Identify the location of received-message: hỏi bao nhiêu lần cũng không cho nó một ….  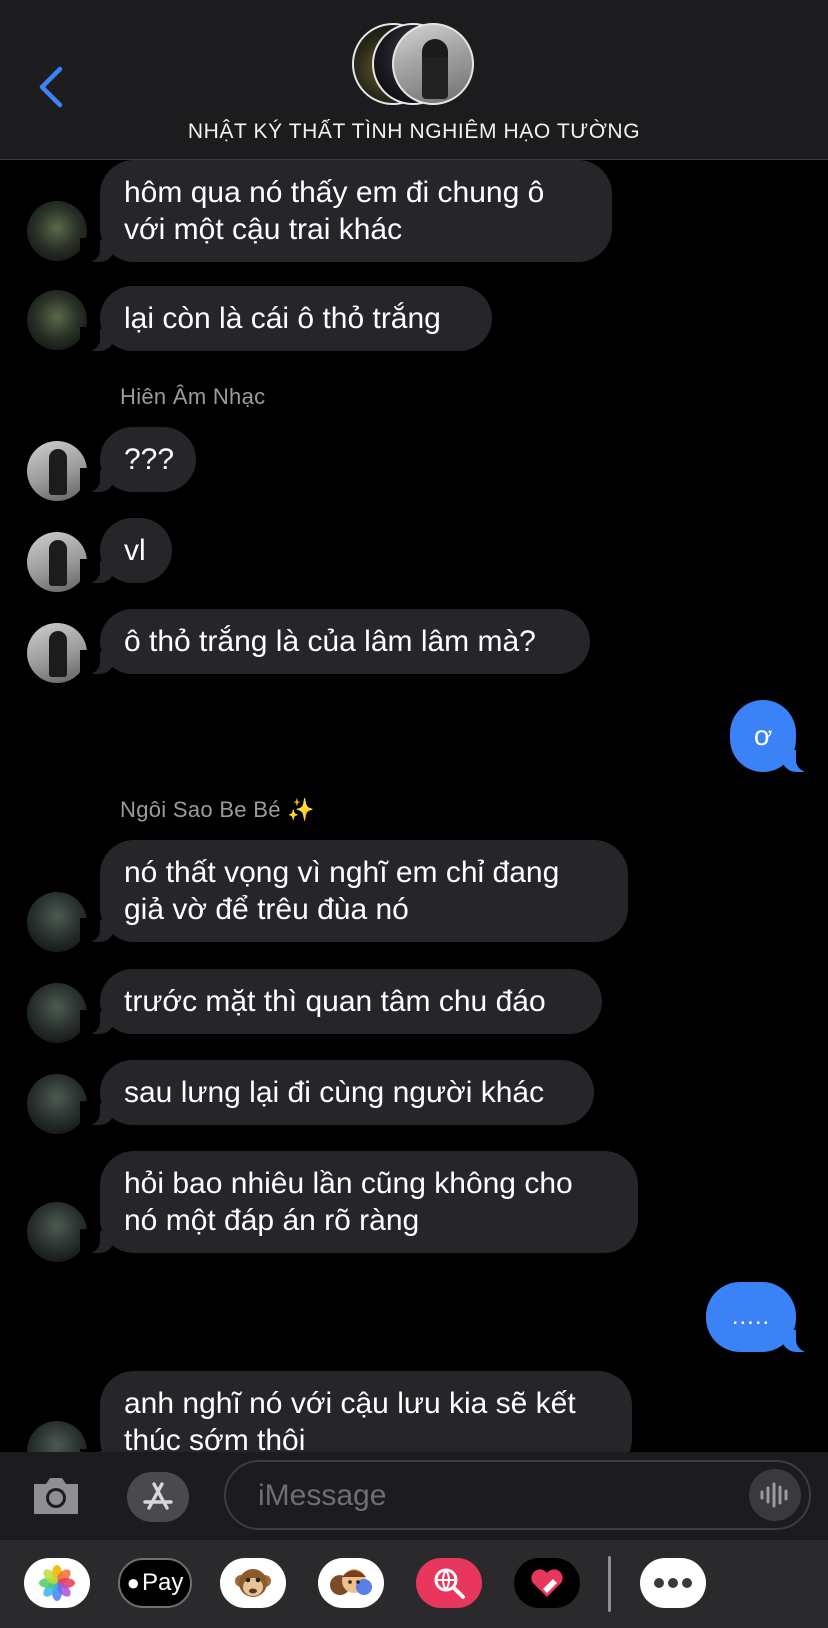
(359, 1202).